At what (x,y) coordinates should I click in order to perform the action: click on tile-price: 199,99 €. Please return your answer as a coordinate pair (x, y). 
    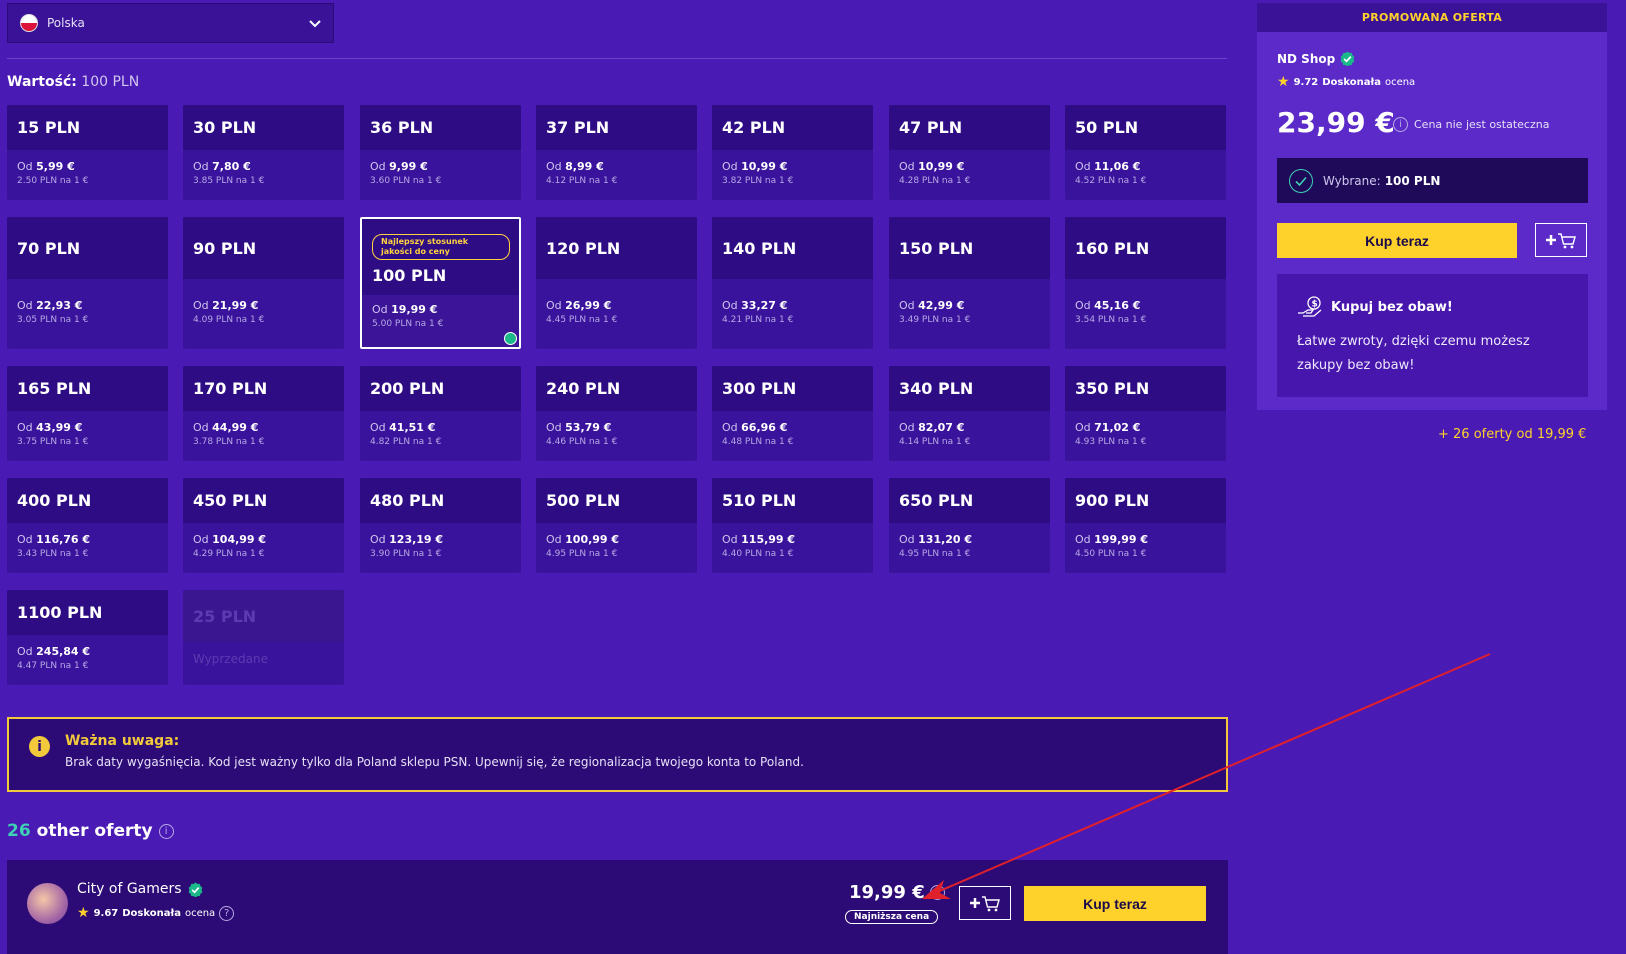
    Looking at the image, I should click on (1121, 539).